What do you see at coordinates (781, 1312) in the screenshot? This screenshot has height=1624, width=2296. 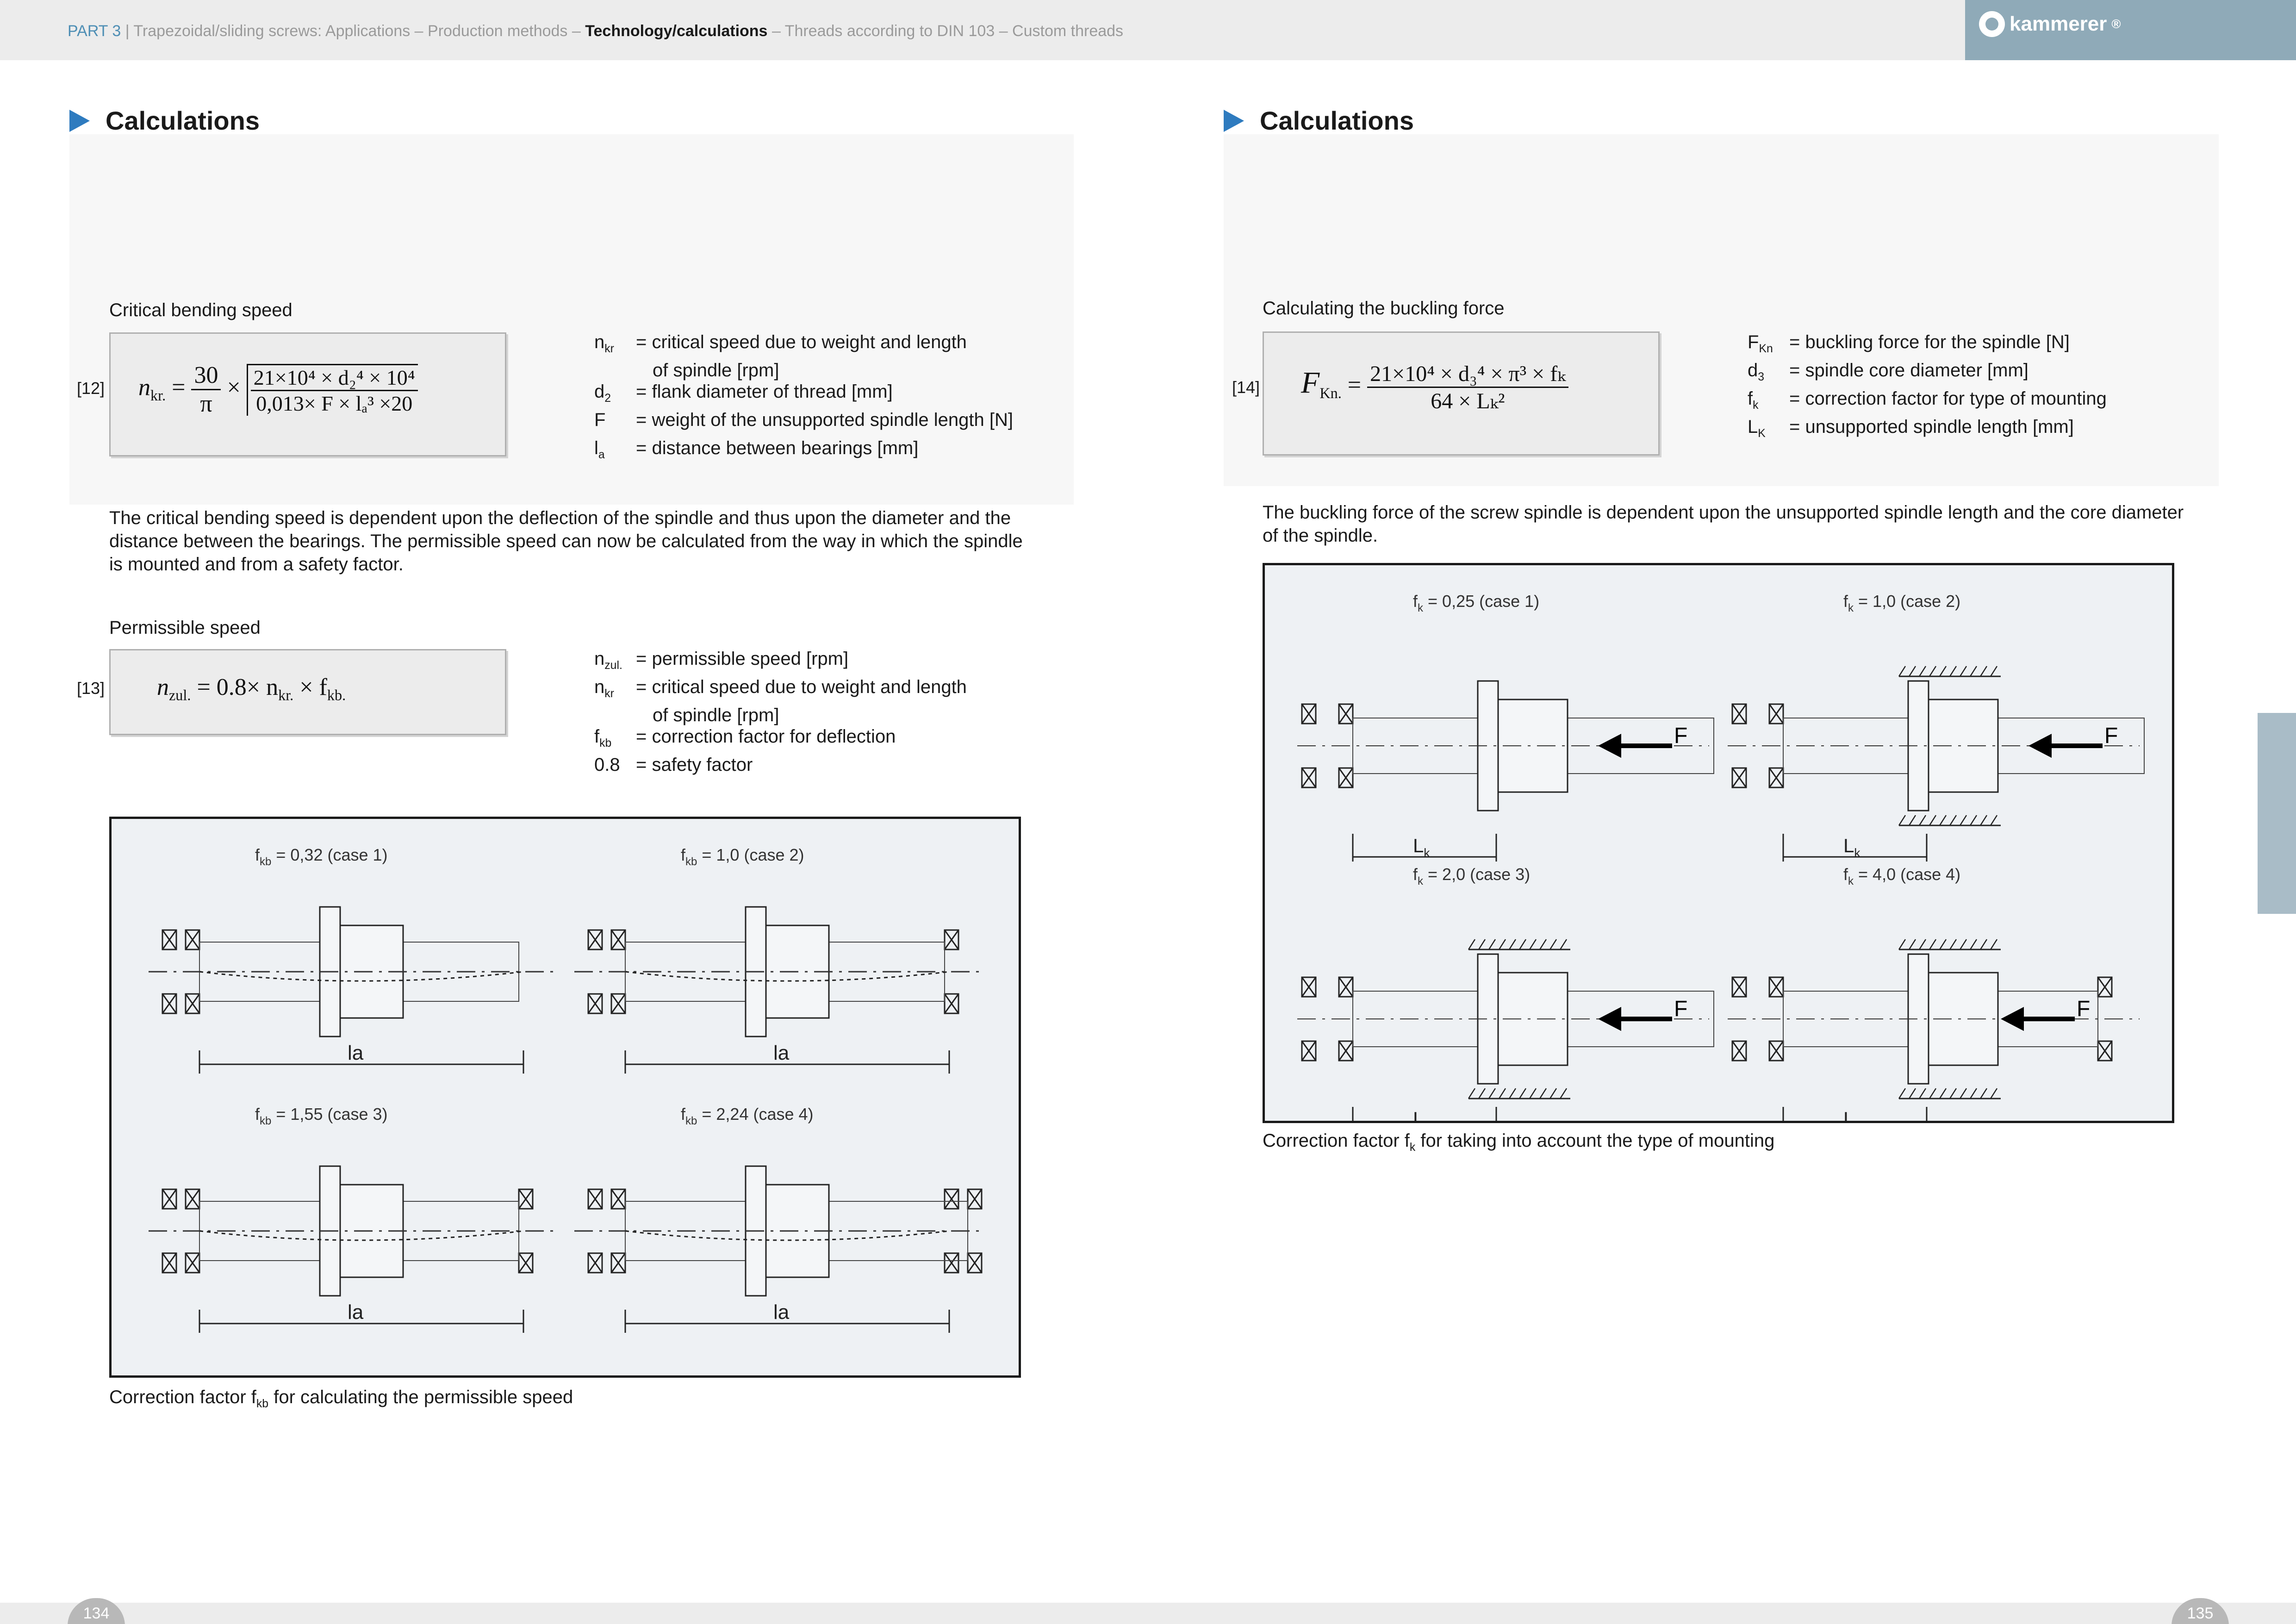 I see `length-label: la` at bounding box center [781, 1312].